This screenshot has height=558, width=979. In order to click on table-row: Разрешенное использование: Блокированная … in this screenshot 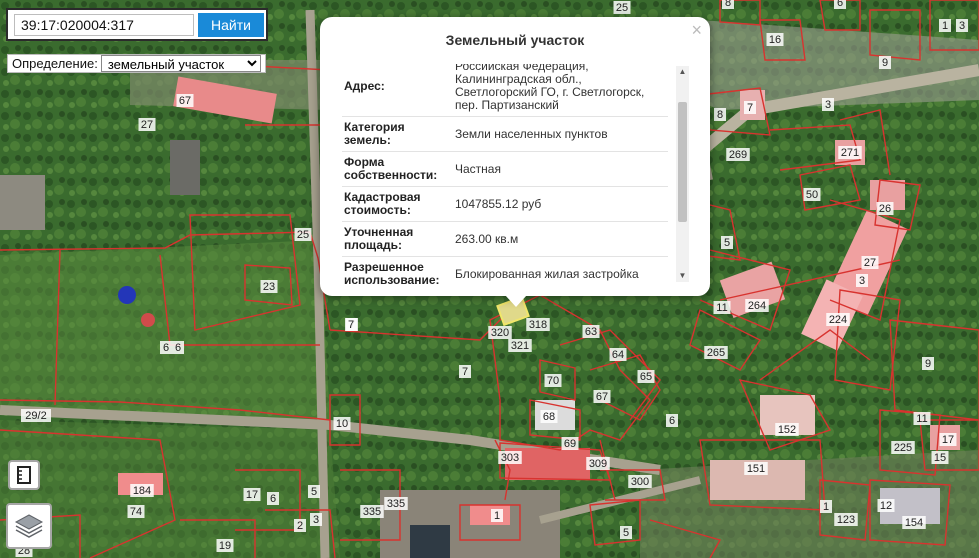, I will do `click(505, 270)`.